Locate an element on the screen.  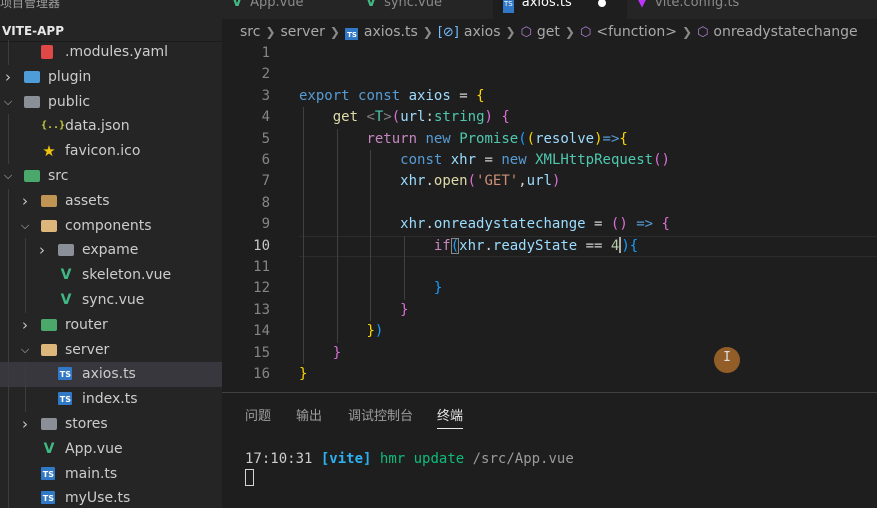
sidebar-item-label: axios.ts is located at coordinates (109, 374).